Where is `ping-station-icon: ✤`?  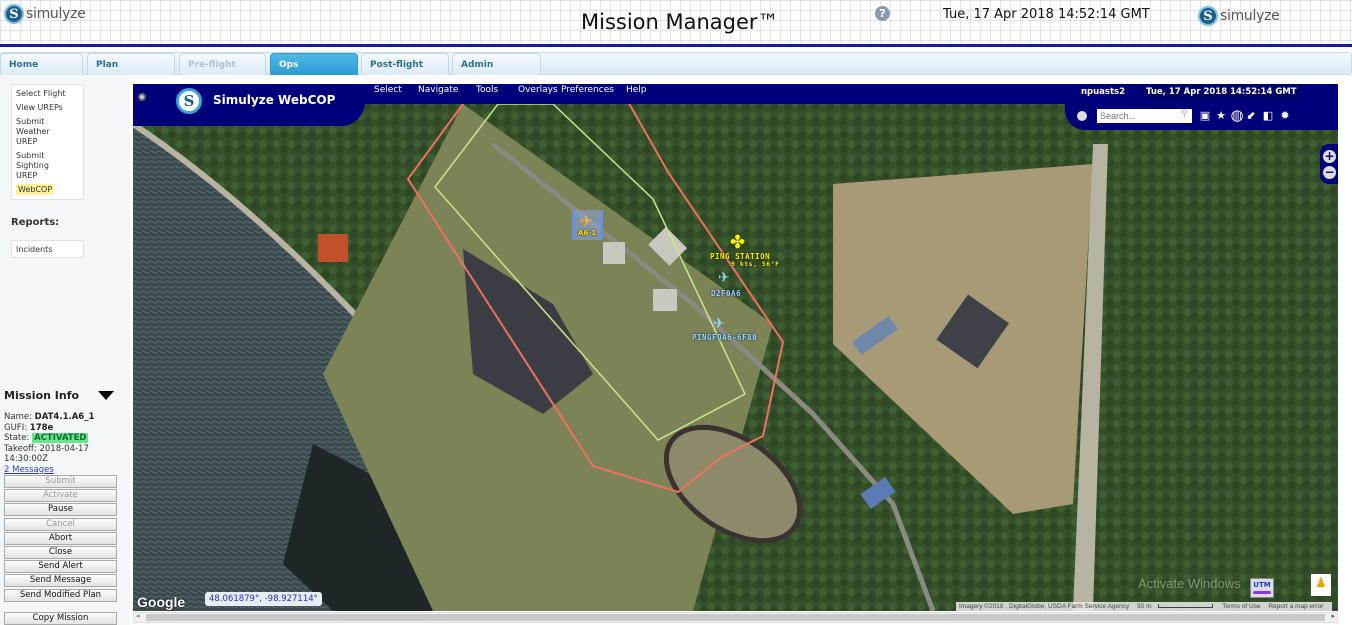
ping-station-icon: ✤ is located at coordinates (737, 242).